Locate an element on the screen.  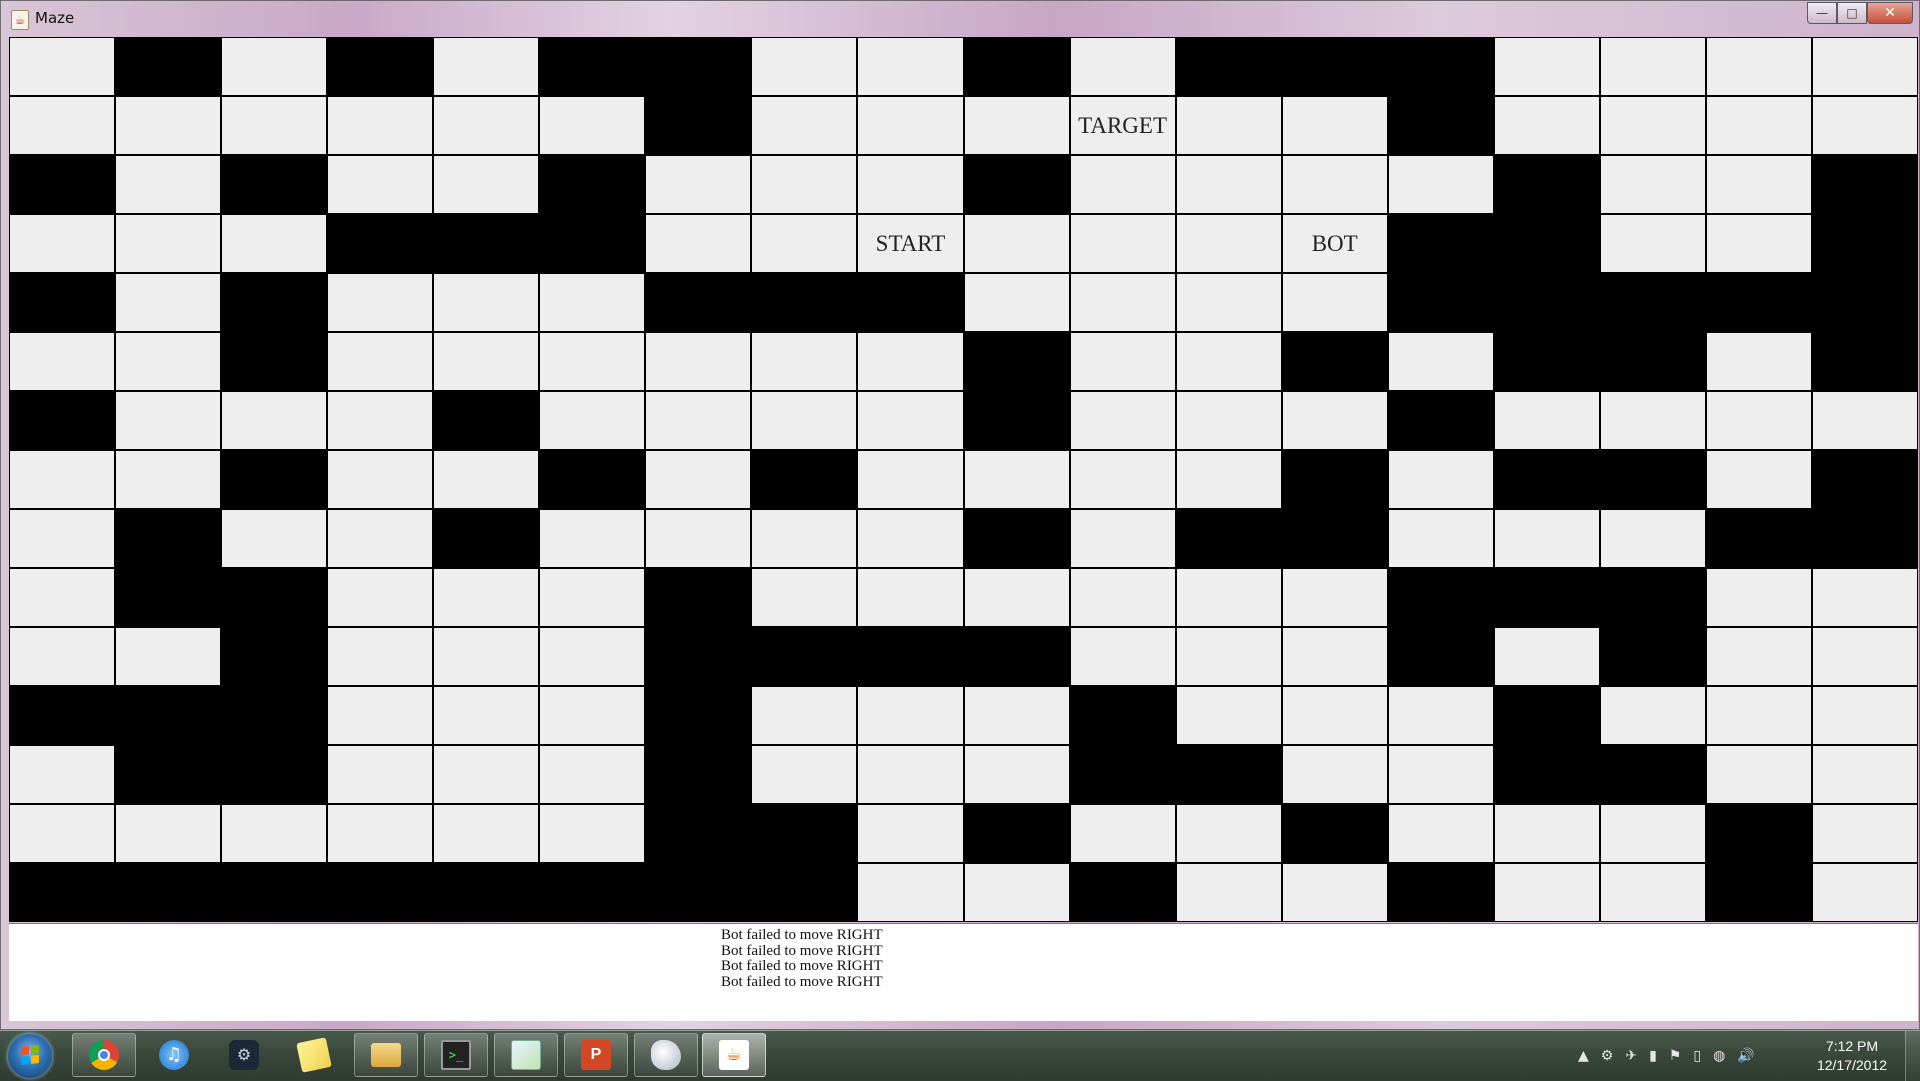
title-bar: ☕ Maze — □ ✕ is located at coordinates (960, 19).